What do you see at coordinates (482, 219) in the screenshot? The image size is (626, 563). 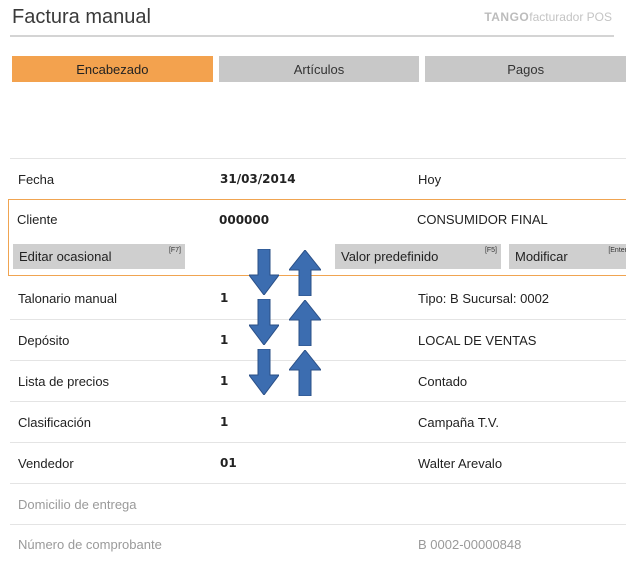 I see `cliente-desc: CONSUMIDOR FINAL` at bounding box center [482, 219].